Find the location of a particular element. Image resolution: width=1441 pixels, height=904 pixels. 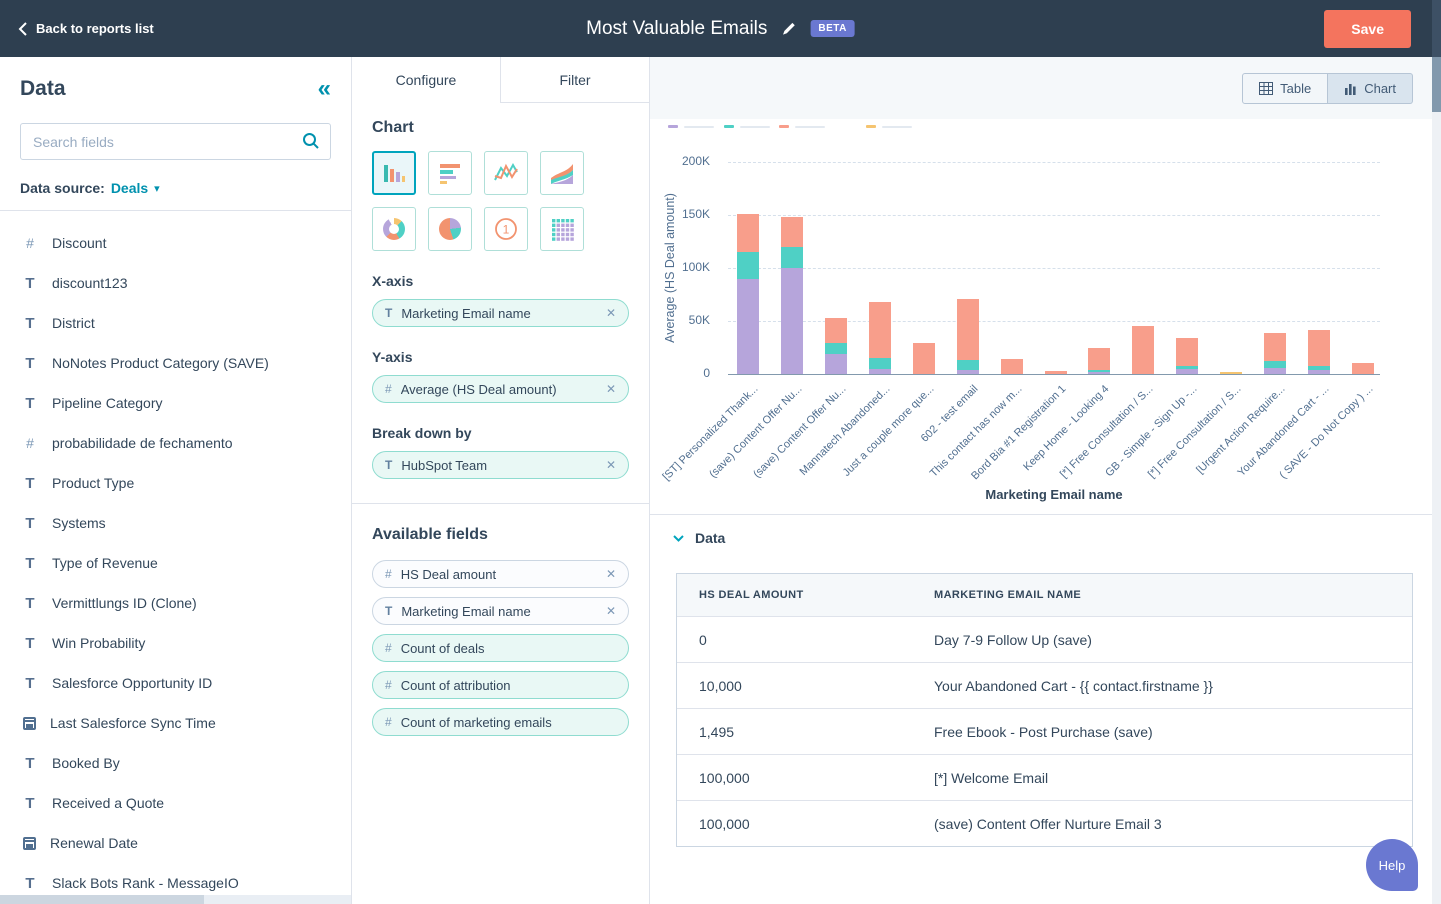

bar-segment-yellow is located at coordinates (1231, 372).